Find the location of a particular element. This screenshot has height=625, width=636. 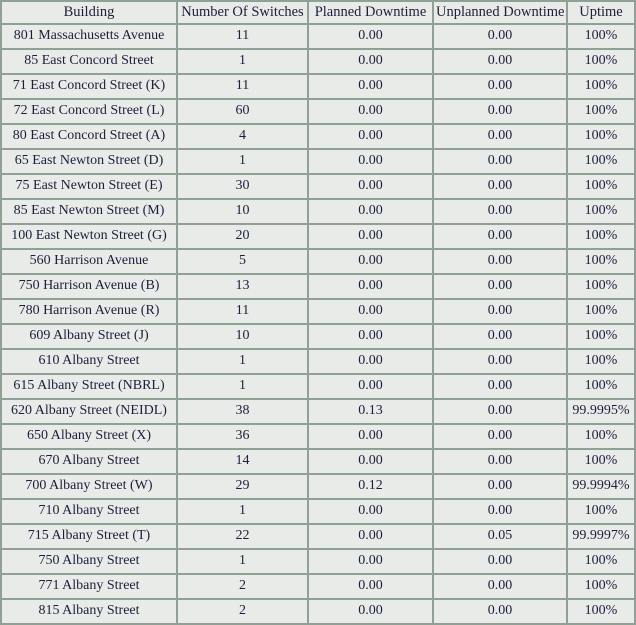

cell-building: 71 East Concord Street (K) is located at coordinates (88, 85).